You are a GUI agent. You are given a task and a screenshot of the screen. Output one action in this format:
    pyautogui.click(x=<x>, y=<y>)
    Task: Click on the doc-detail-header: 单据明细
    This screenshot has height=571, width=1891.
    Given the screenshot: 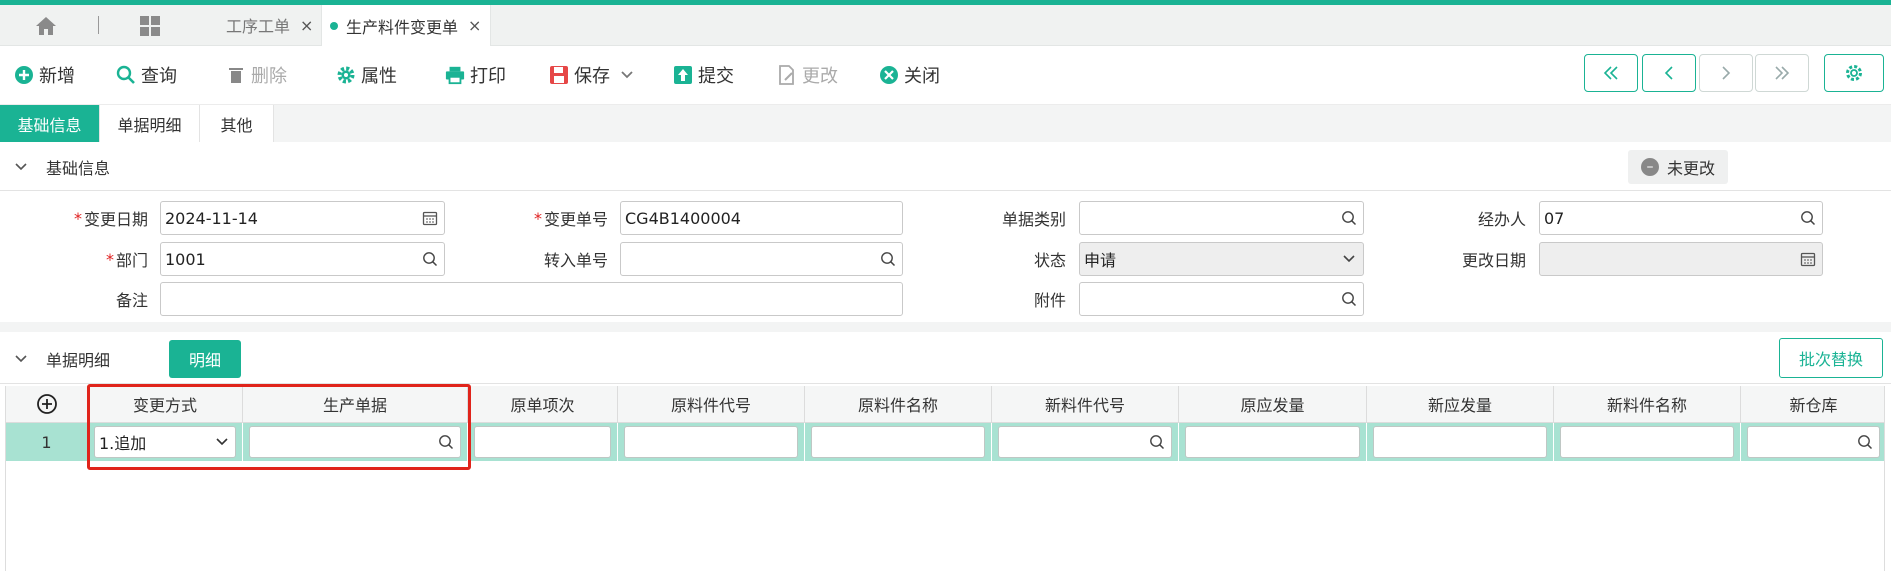 What is the action you would take?
    pyautogui.click(x=62, y=359)
    